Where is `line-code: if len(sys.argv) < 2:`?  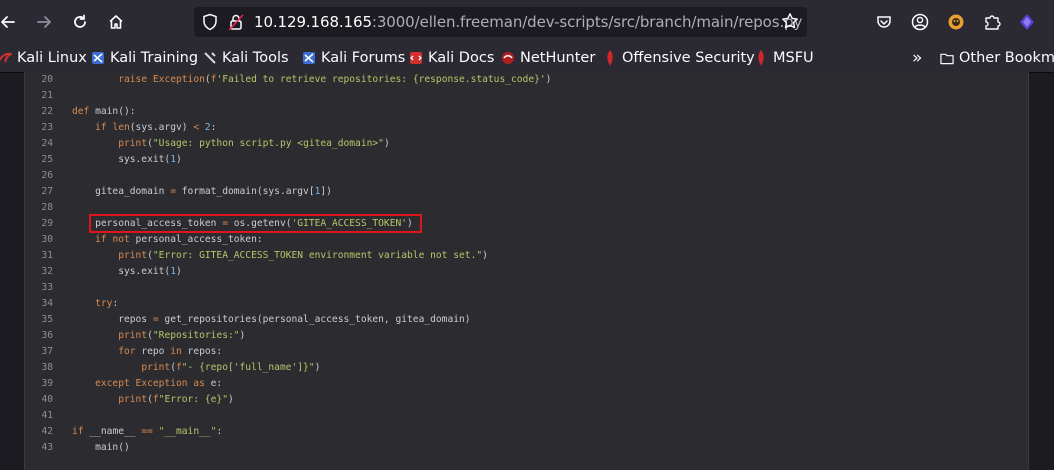 line-code: if len(sys.argv) < 2: is located at coordinates (156, 127).